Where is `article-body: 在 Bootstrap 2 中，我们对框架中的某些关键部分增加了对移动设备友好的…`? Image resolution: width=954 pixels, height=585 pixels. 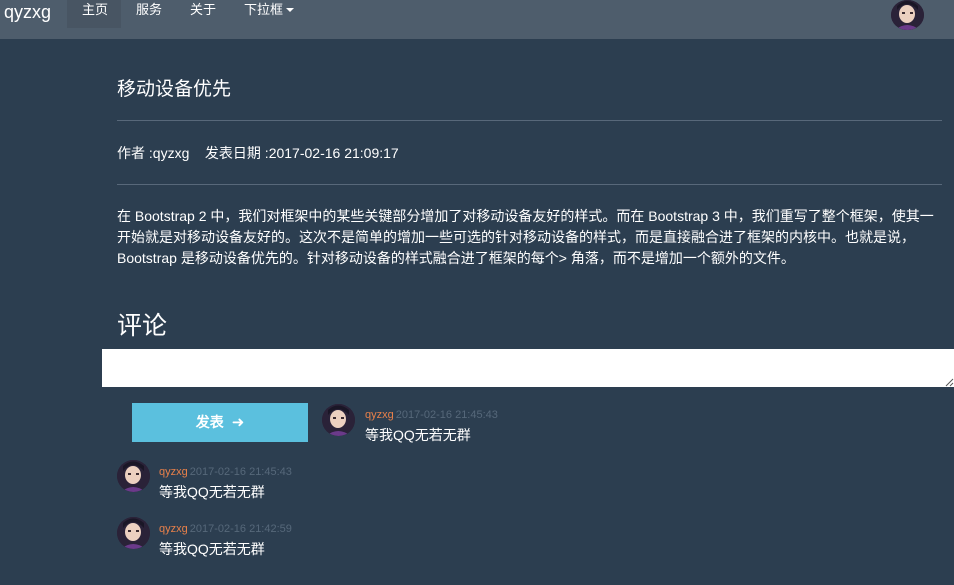
article-body: 在 Bootstrap 2 中，我们对框架中的某些关键部分增加了对移动设备友好的… is located at coordinates (525, 237).